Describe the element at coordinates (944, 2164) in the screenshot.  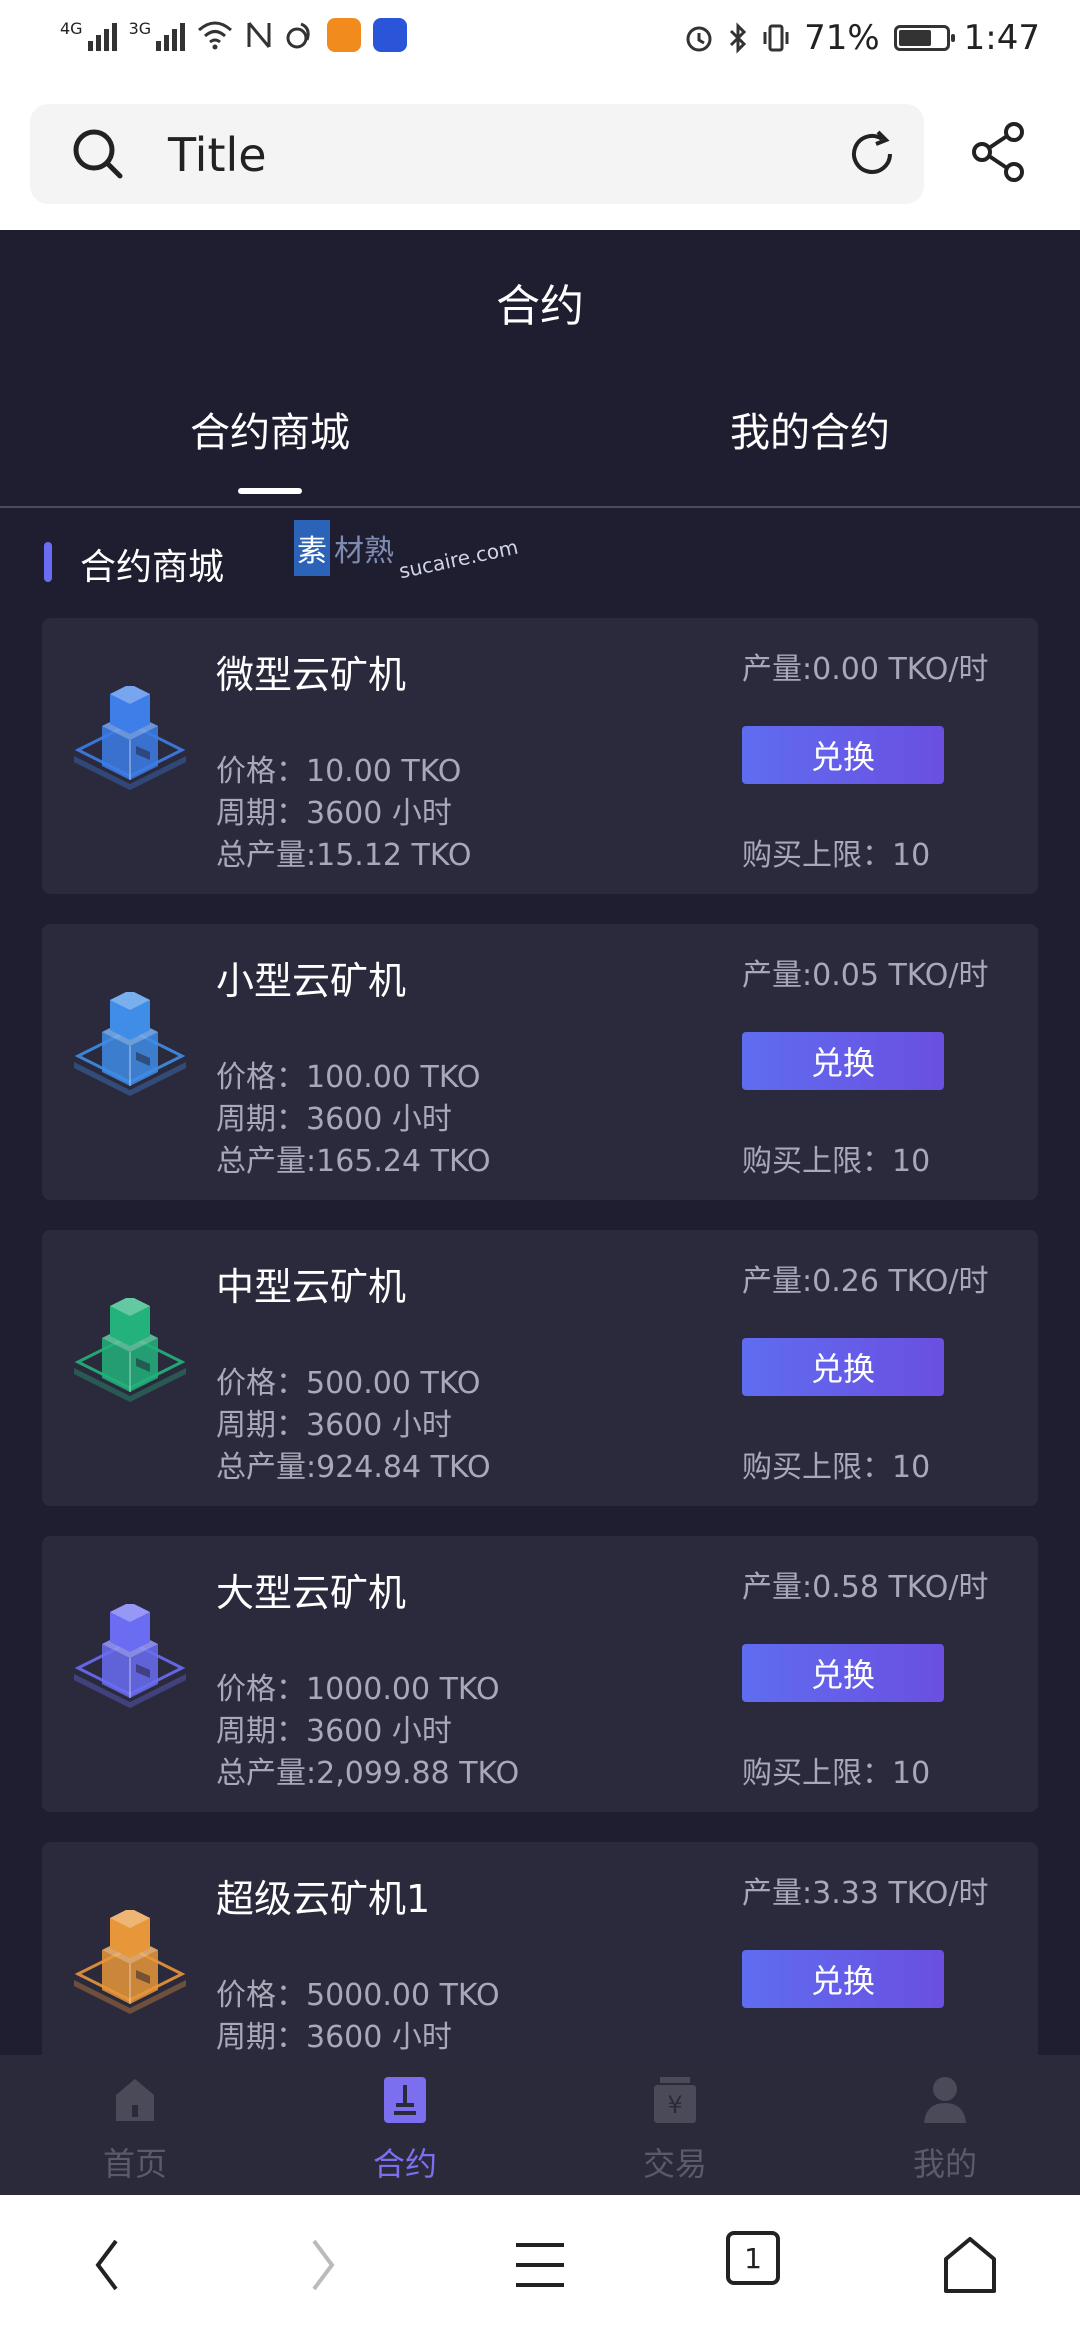
I see `tabbar-label: 我的` at that location.